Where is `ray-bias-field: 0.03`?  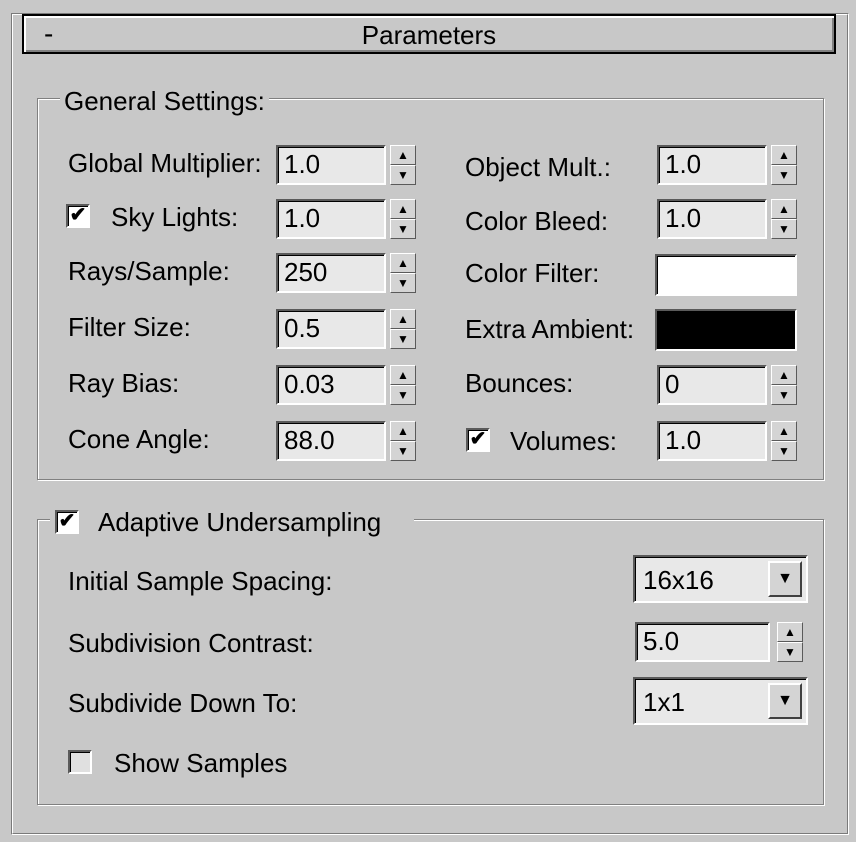
ray-bias-field: 0.03 is located at coordinates (331, 385).